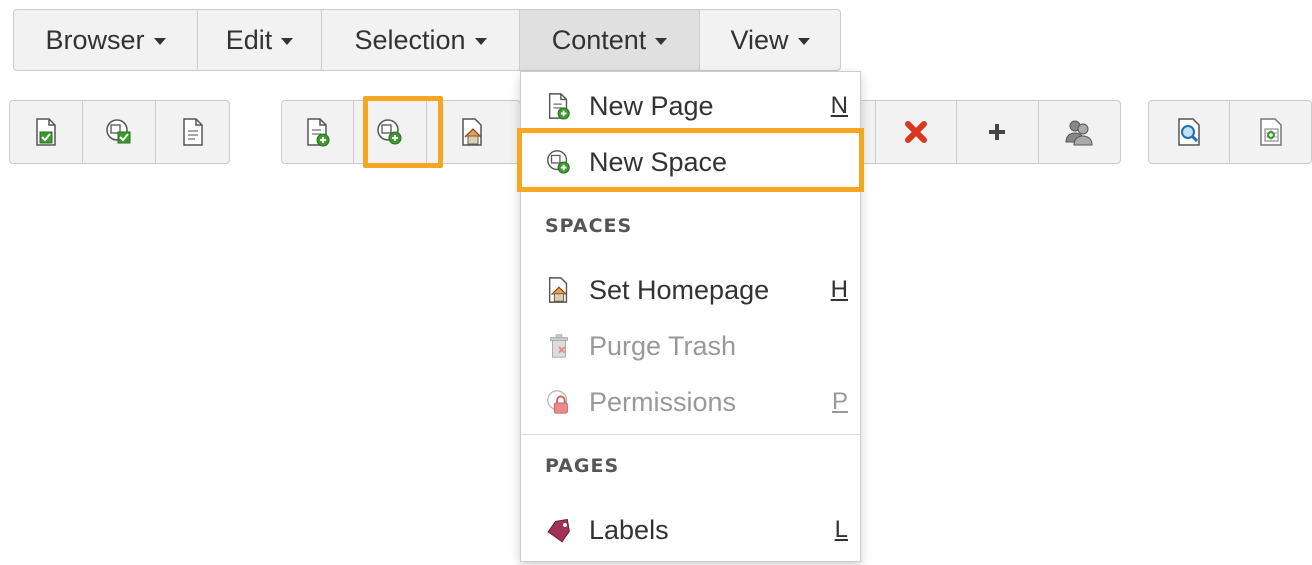  I want to click on shortcut-key: P, so click(839, 401).